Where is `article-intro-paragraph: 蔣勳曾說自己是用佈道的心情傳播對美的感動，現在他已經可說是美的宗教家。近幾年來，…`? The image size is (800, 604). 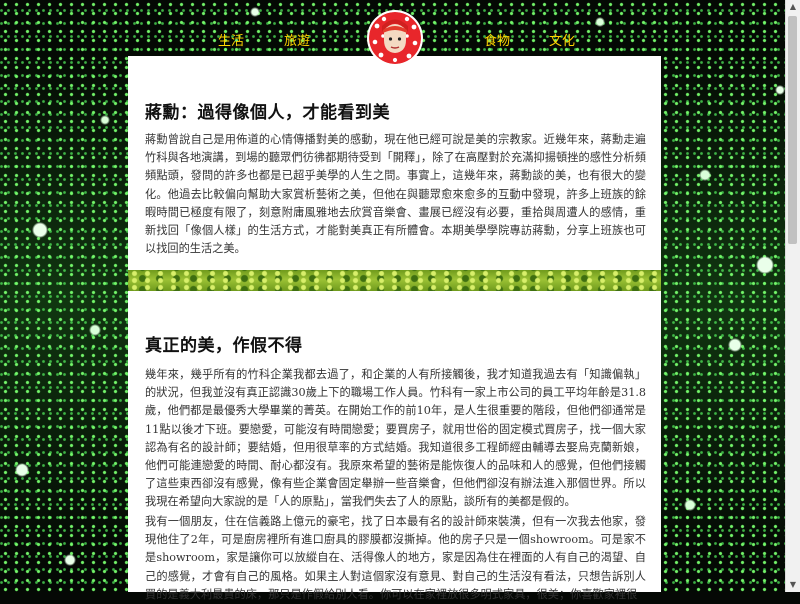
article-intro-paragraph: 蔣勳曾說自己是用佈道的心情傳播對美的感動，現在他已經可說是美的宗教家。近幾年來，… is located at coordinates (395, 194).